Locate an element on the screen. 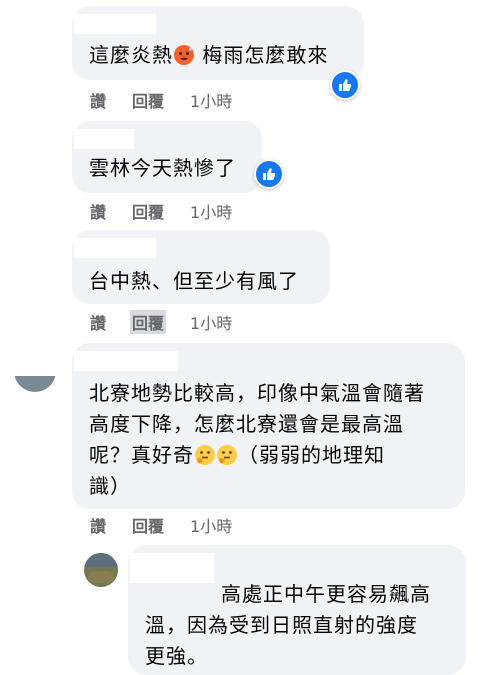 This screenshot has height=675, width=493. comment-bubble: 雲林今天熱慘了 is located at coordinates (167, 157).